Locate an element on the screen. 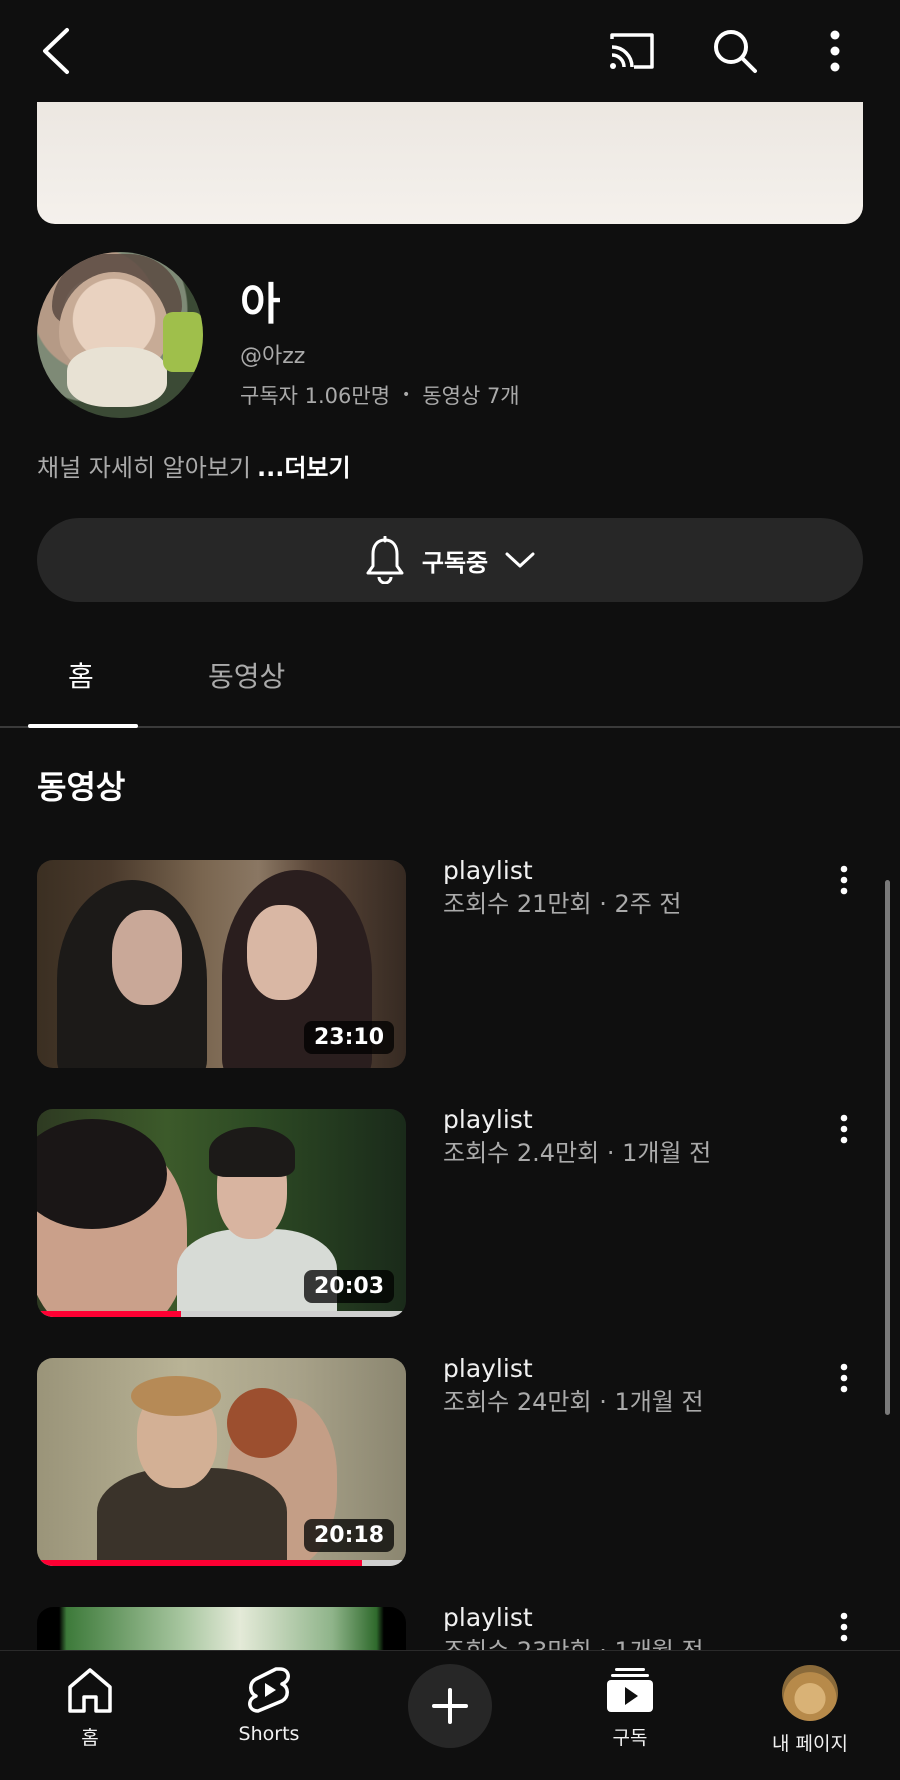 This screenshot has height=1780, width=900. video-item: 20:03 playlist 조회수 2.4만회 · 1개월 전 is located at coordinates (450, 1212).